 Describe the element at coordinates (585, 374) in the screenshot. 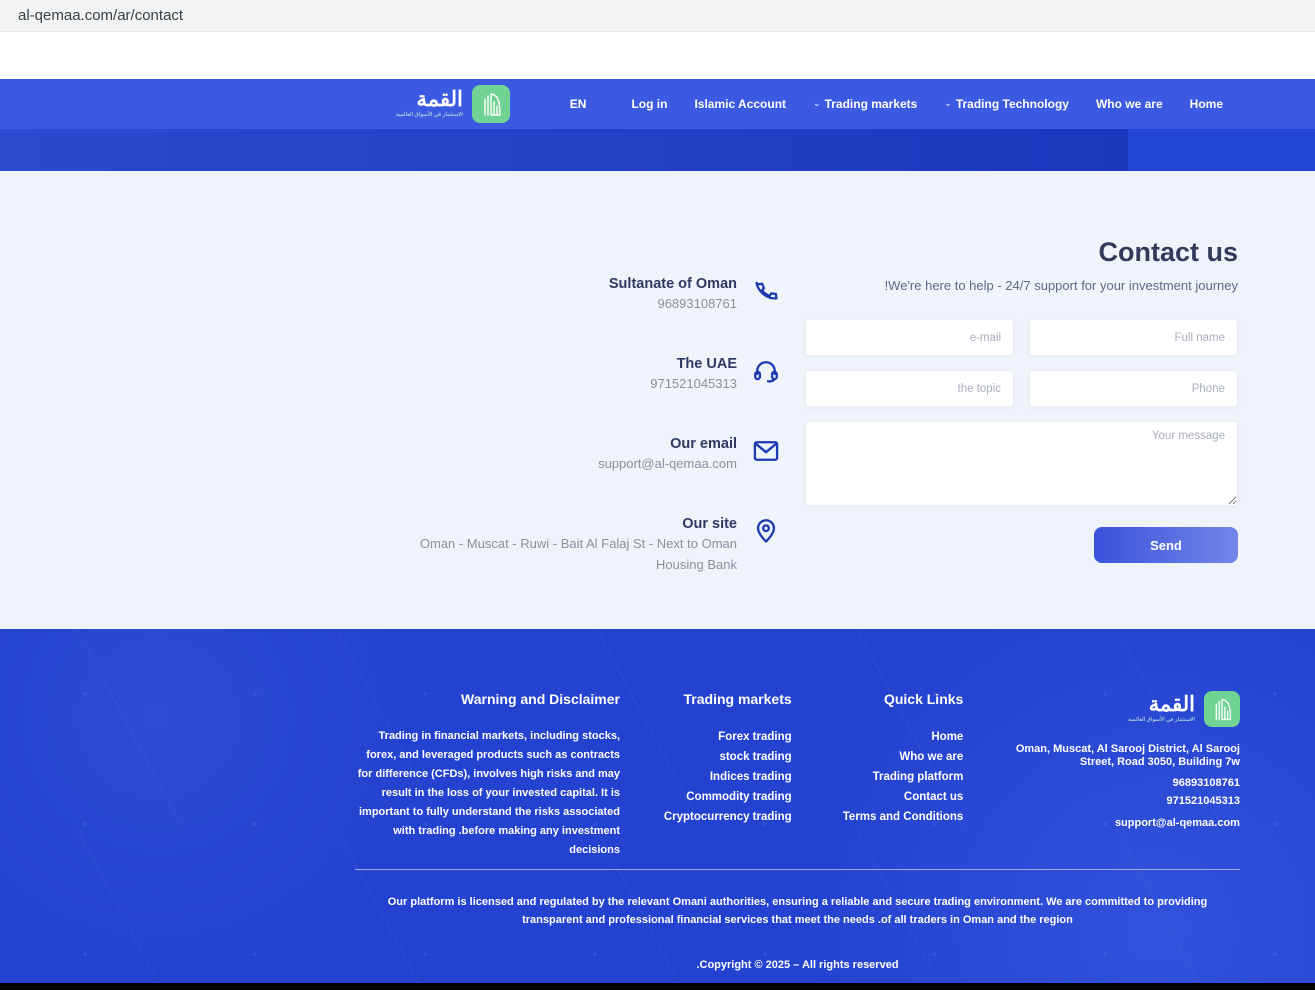

I see `contact-item-uae-phone: The UAE 971521045313` at that location.